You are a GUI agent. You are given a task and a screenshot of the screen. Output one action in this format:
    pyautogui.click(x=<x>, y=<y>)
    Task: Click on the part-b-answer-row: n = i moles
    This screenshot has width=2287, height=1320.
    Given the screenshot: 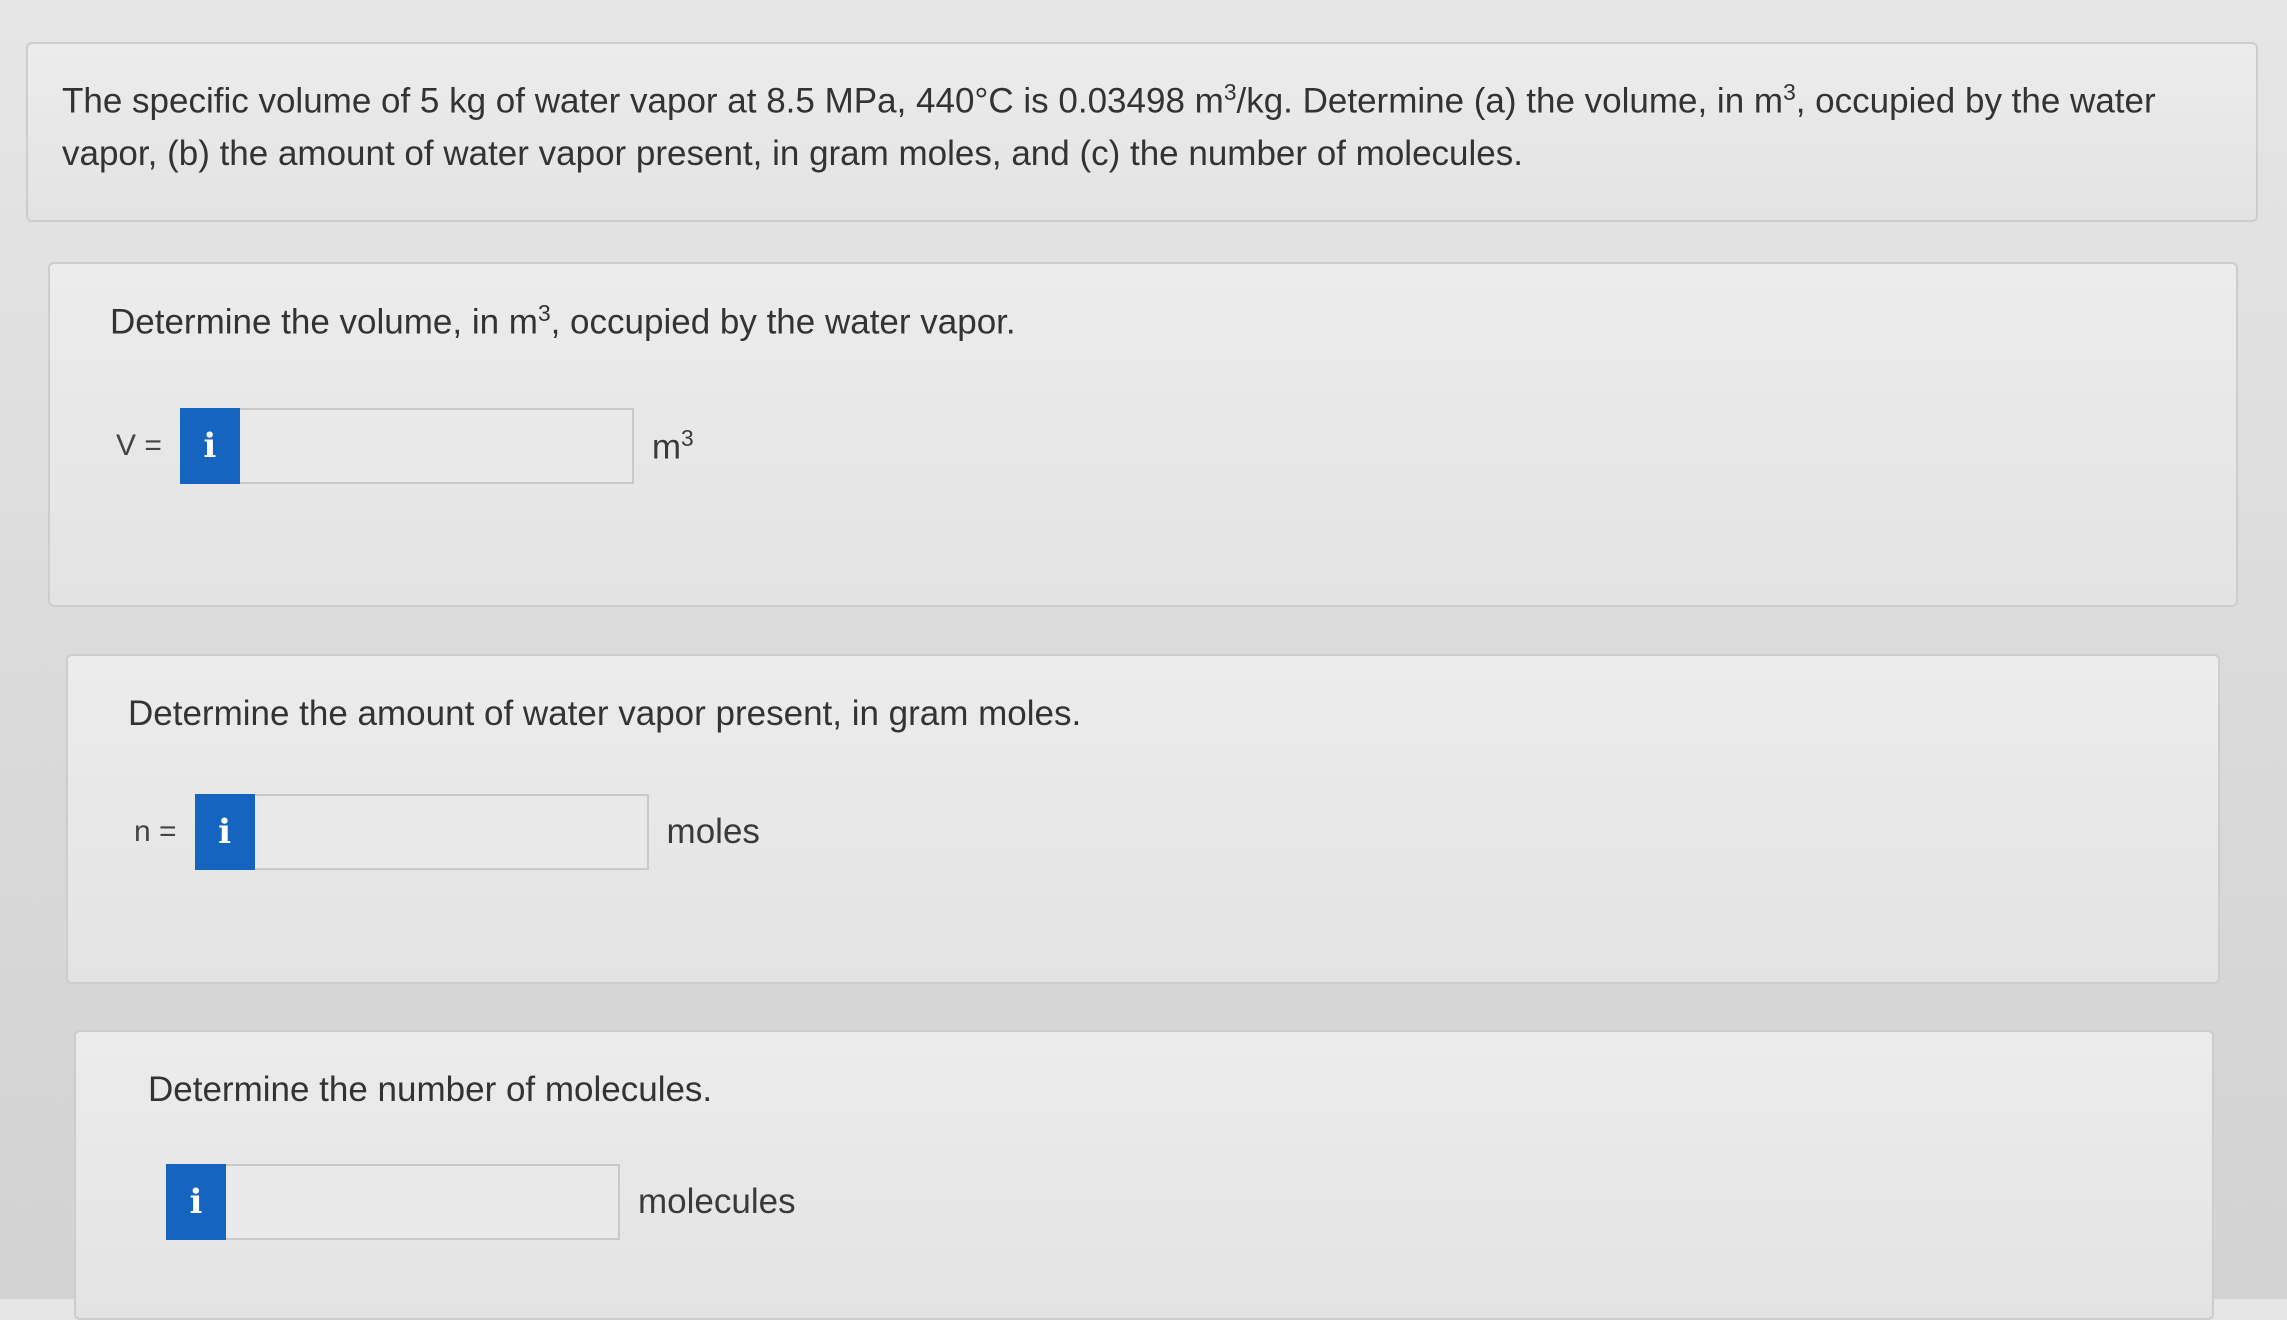 What is the action you would take?
    pyautogui.click(x=447, y=832)
    